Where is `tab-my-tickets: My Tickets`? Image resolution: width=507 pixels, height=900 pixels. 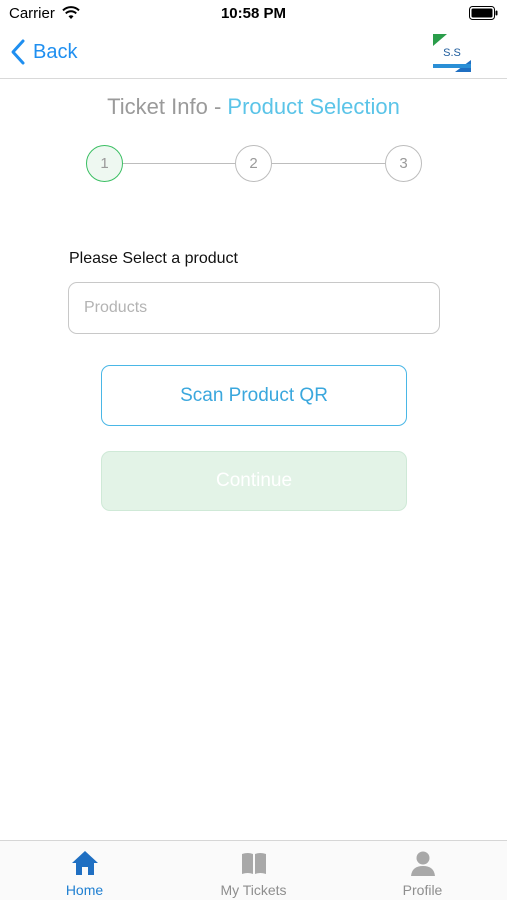 tab-my-tickets: My Tickets is located at coordinates (253, 870).